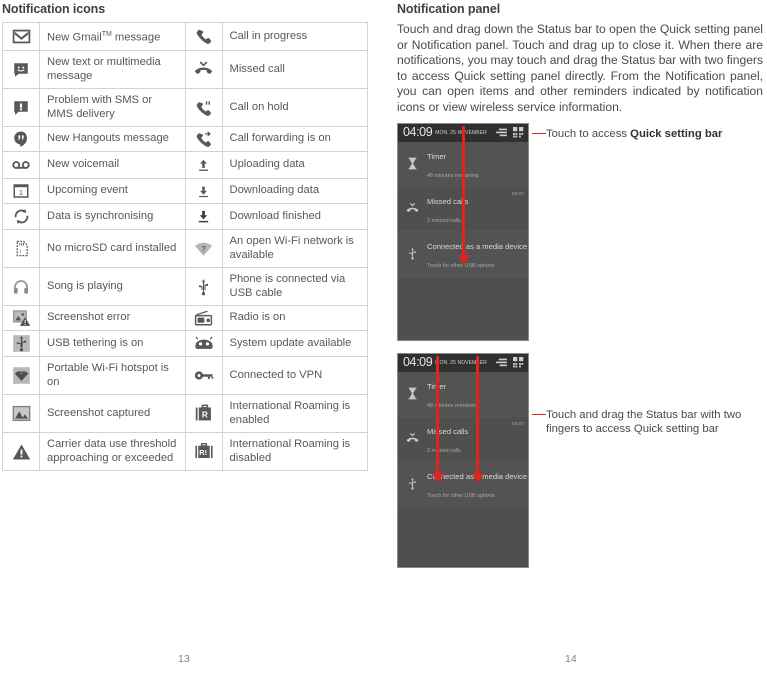 The height and width of the screenshot is (673, 767). Describe the element at coordinates (203, 70) in the screenshot. I see `missed-call-icon` at that location.